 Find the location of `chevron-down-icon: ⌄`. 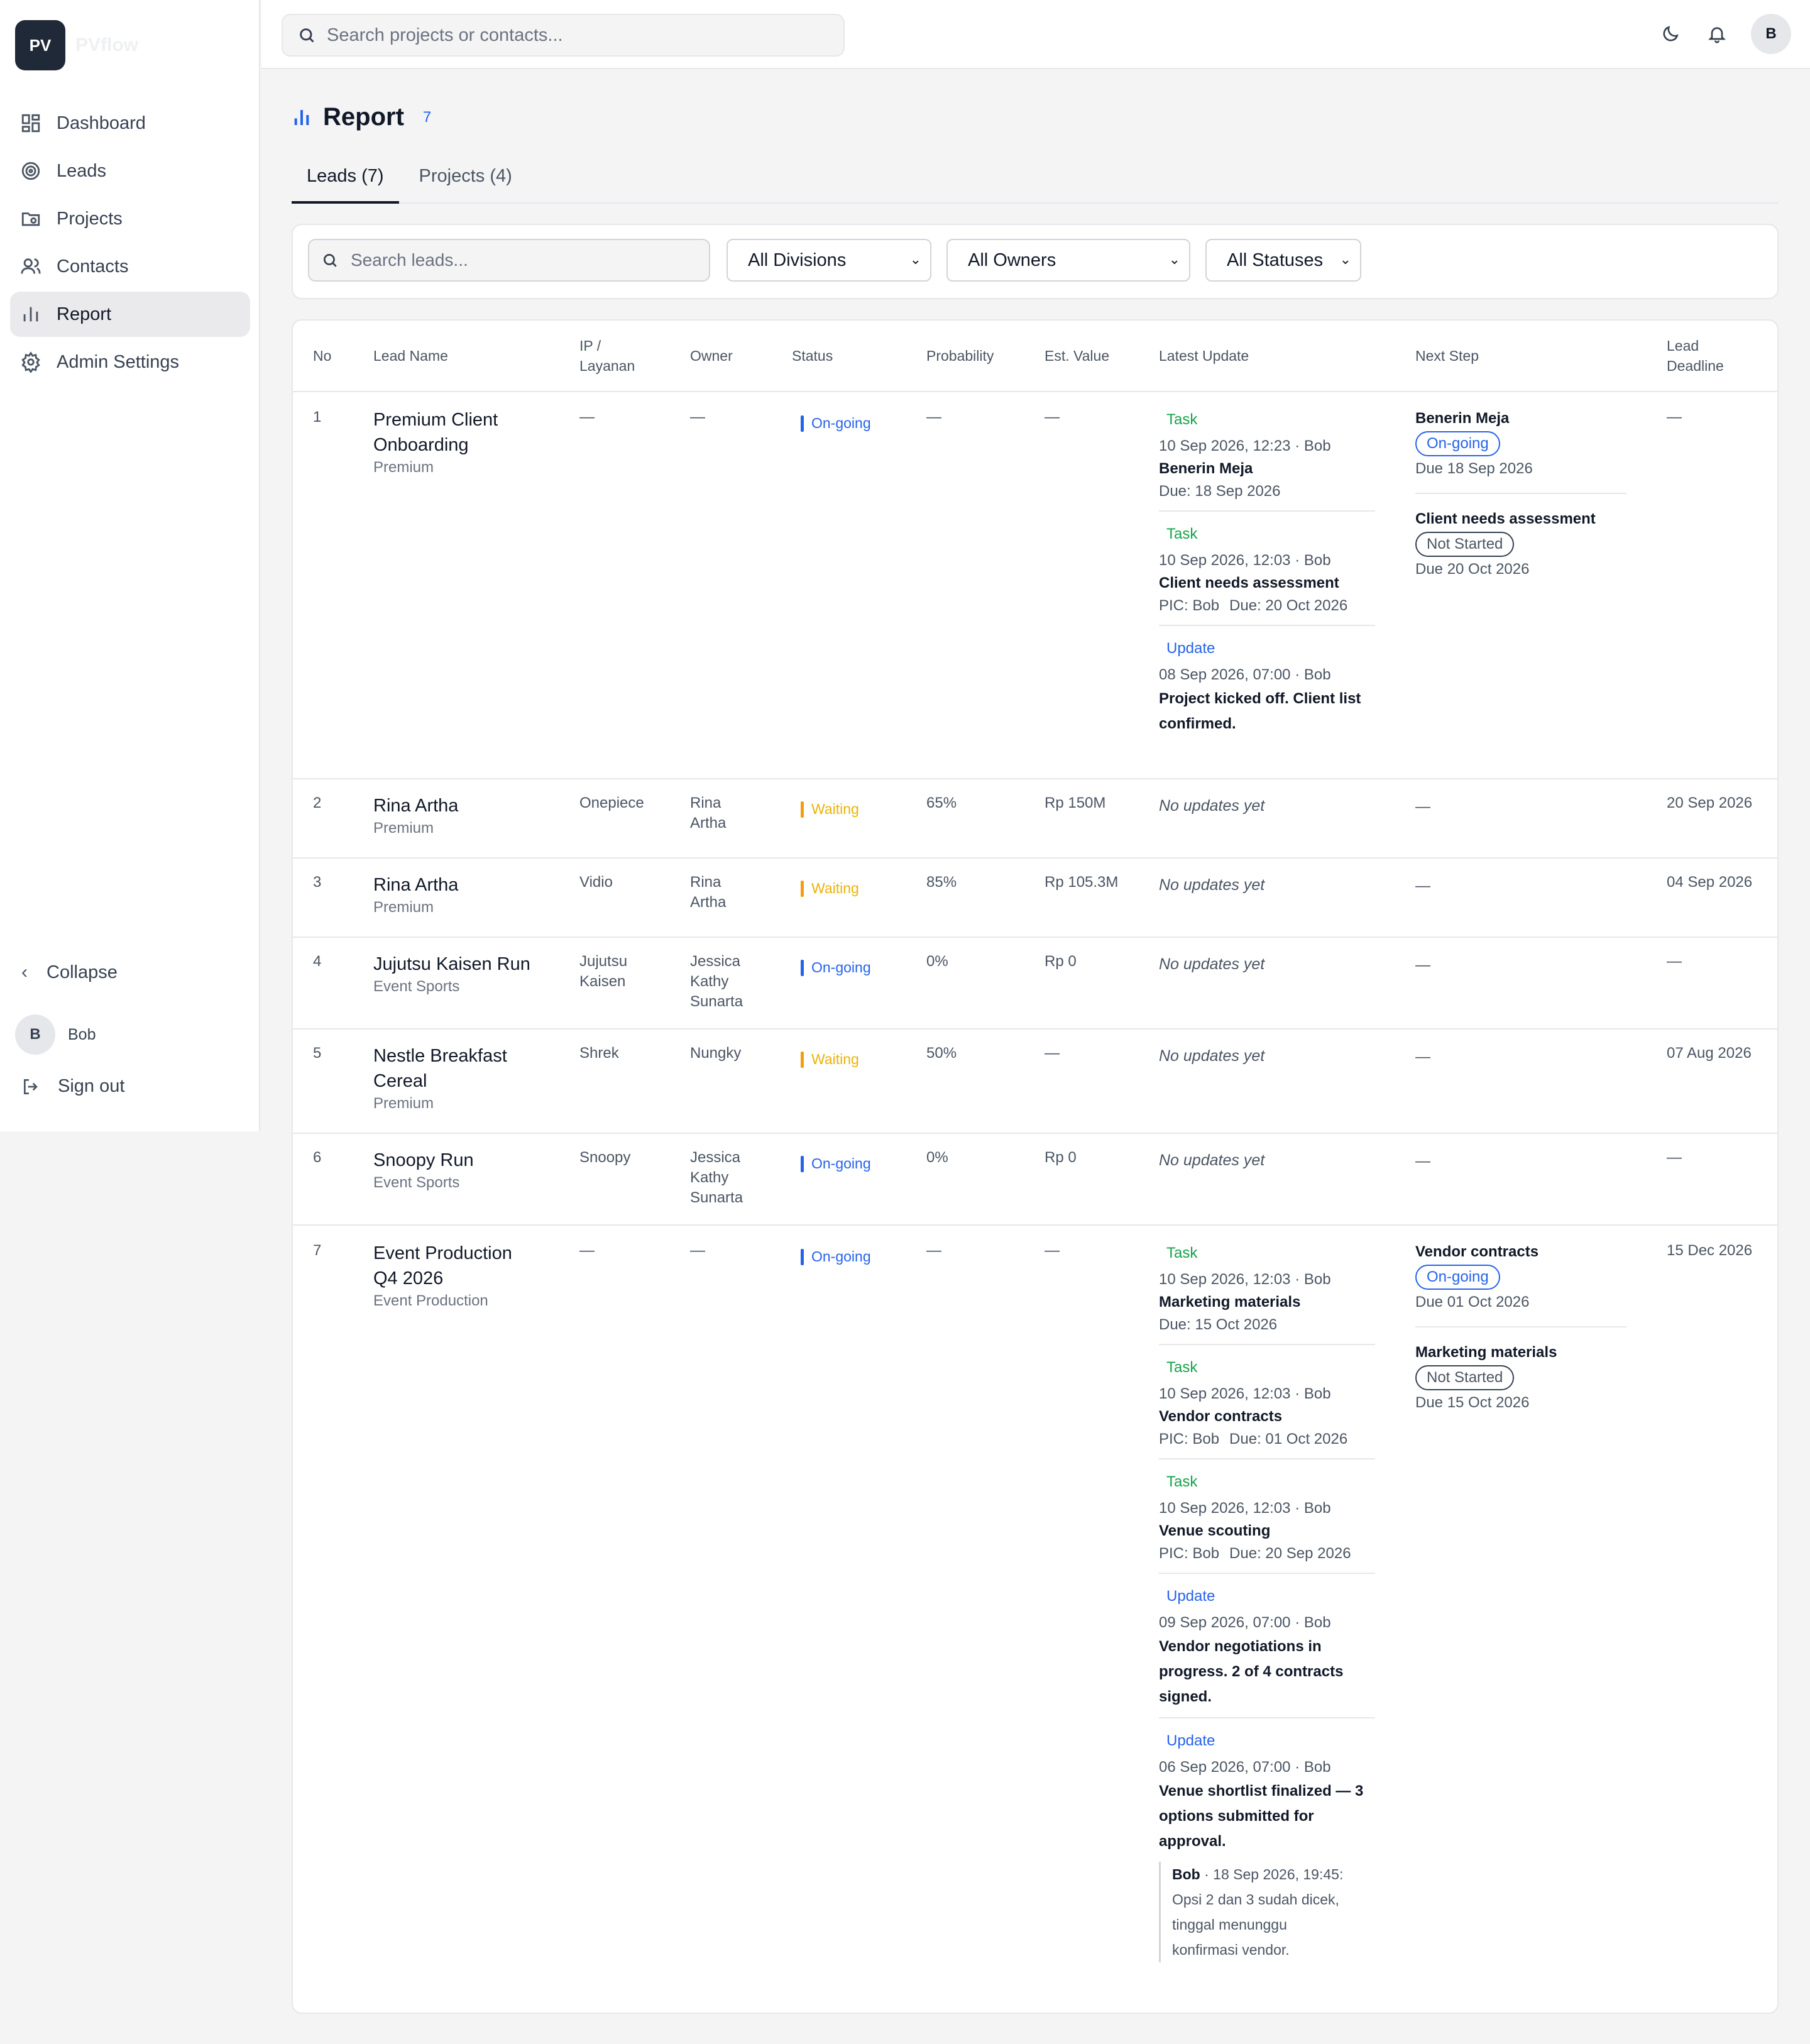

chevron-down-icon: ⌄ is located at coordinates (915, 259).